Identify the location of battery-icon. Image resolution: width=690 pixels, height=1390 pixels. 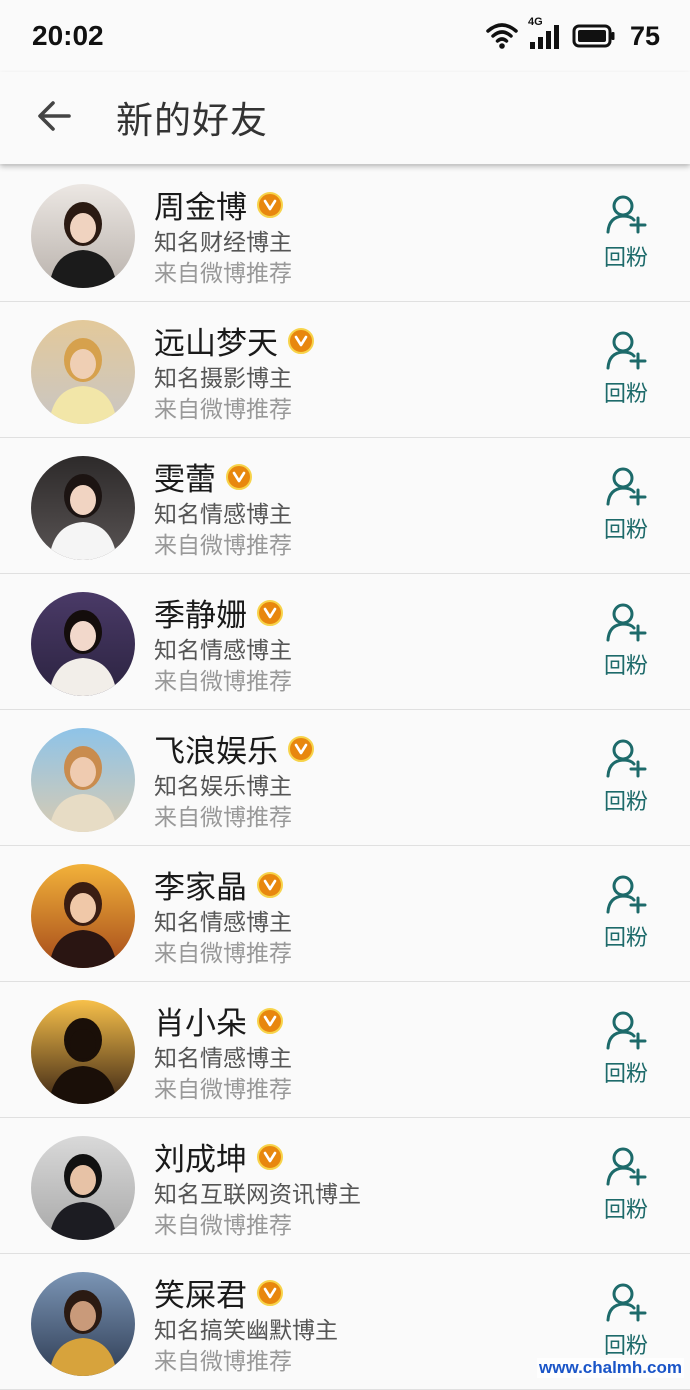
(594, 36).